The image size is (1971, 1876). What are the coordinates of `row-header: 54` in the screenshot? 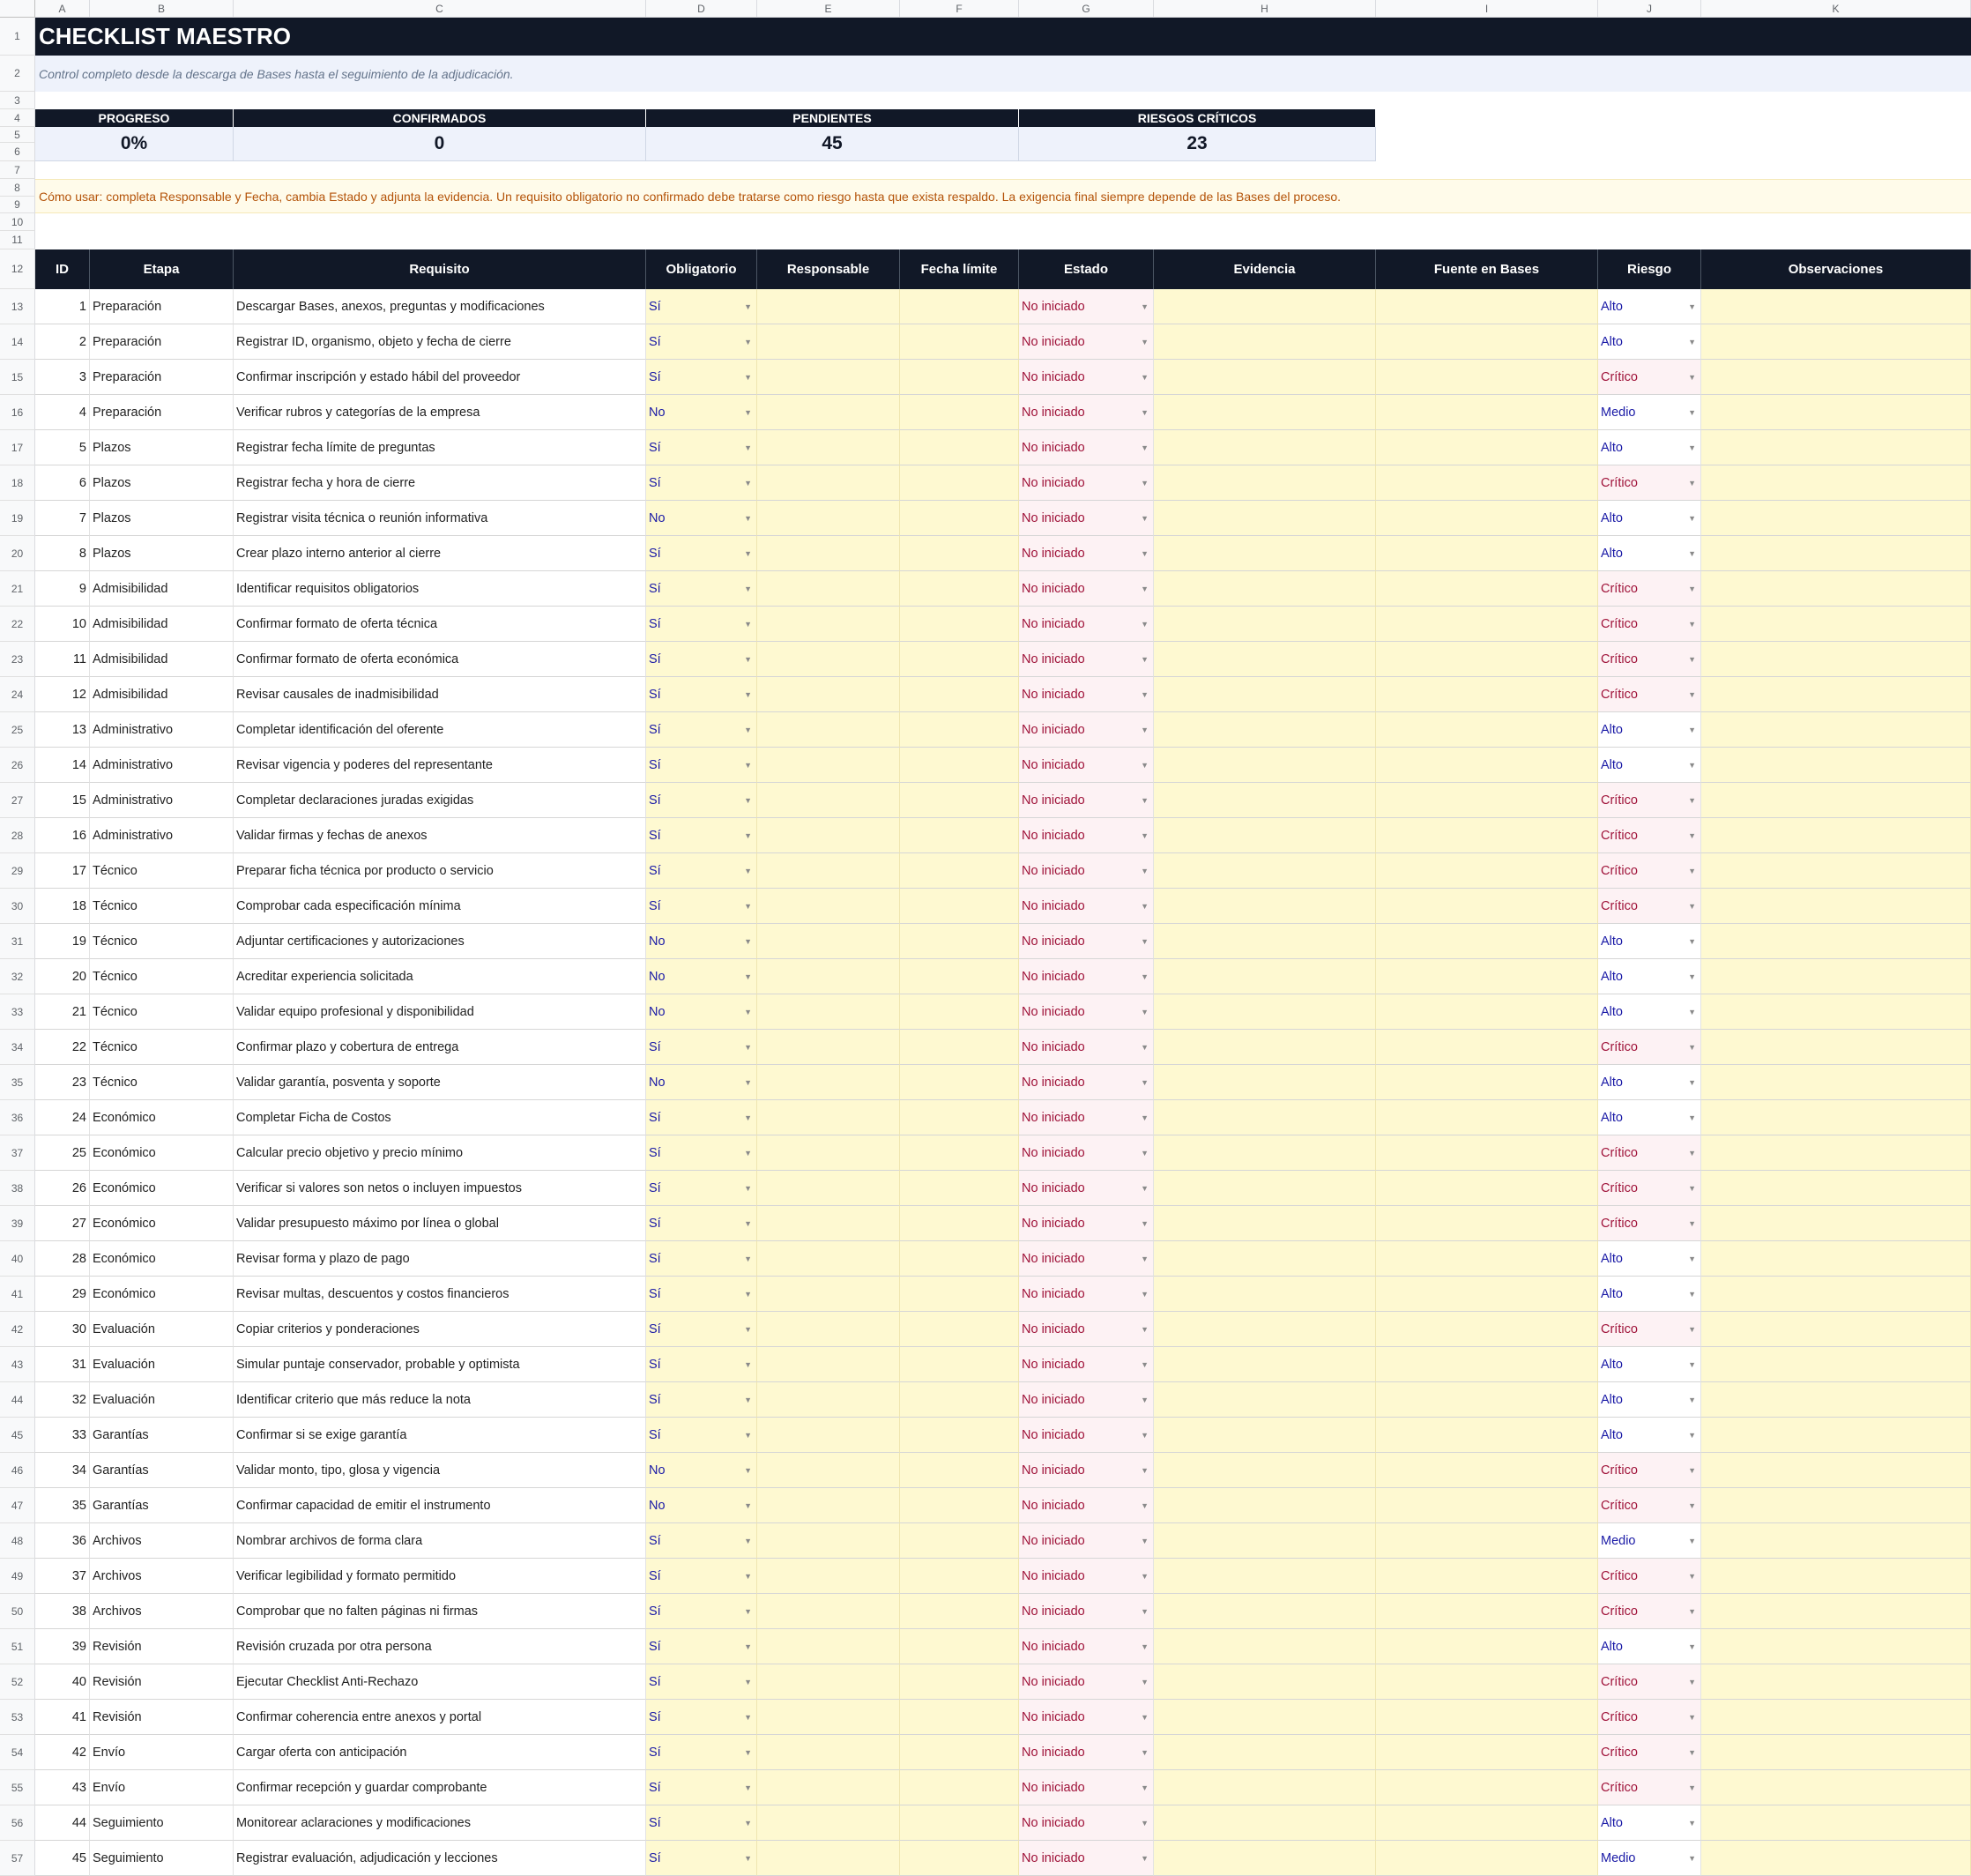 It's located at (17, 1752).